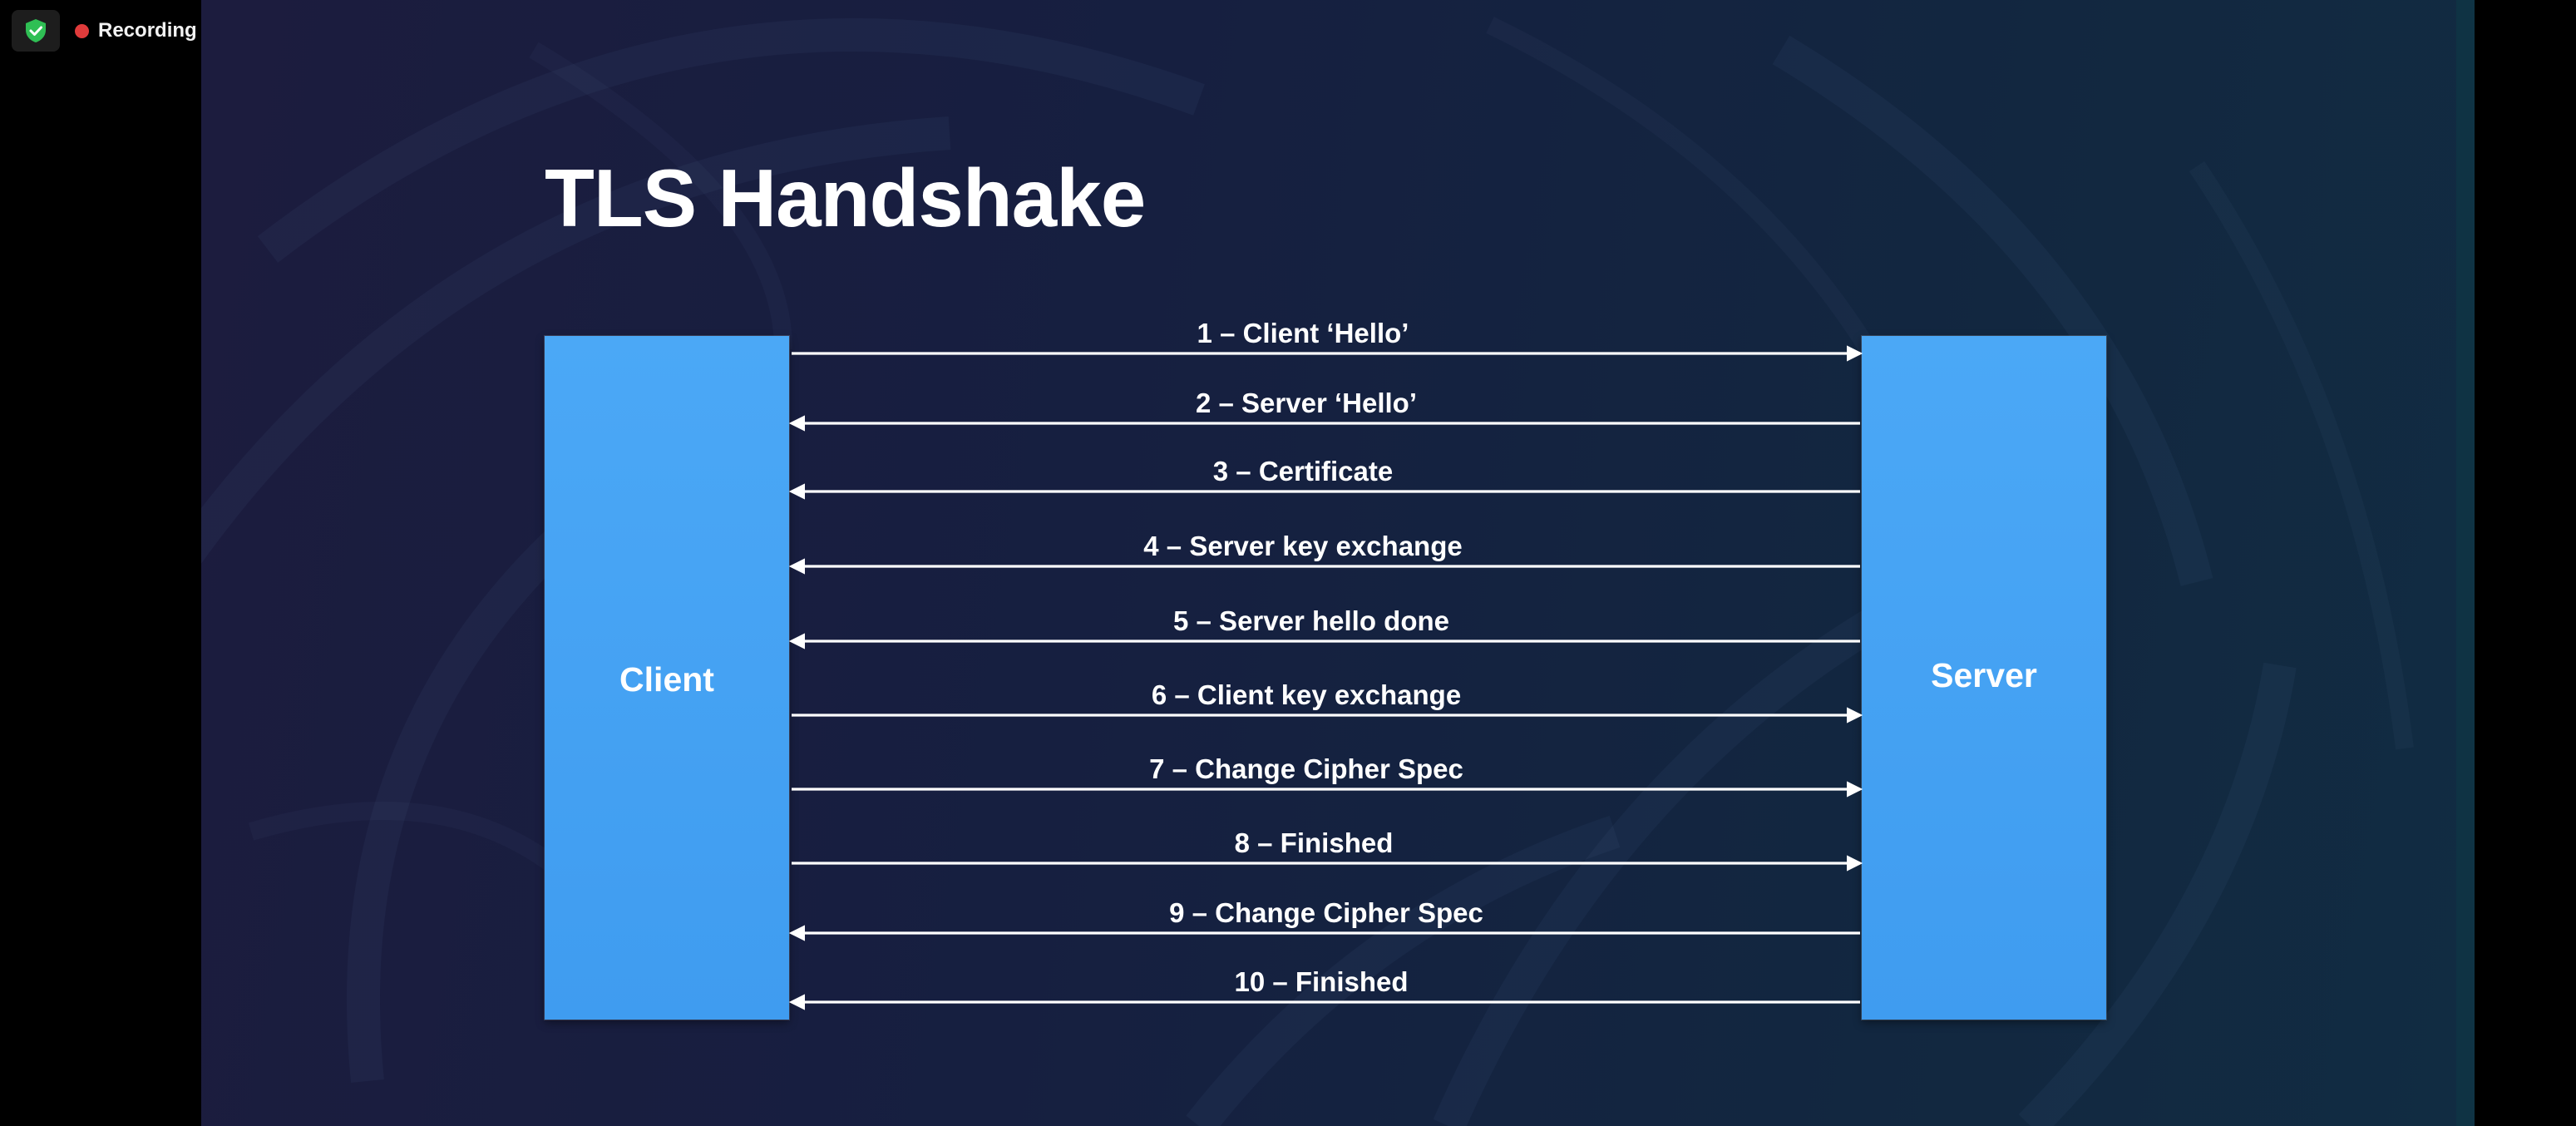 This screenshot has height=1126, width=2576. Describe the element at coordinates (1303, 333) in the screenshot. I see `message-label-1: 1 – Client ‘Hello’` at that location.